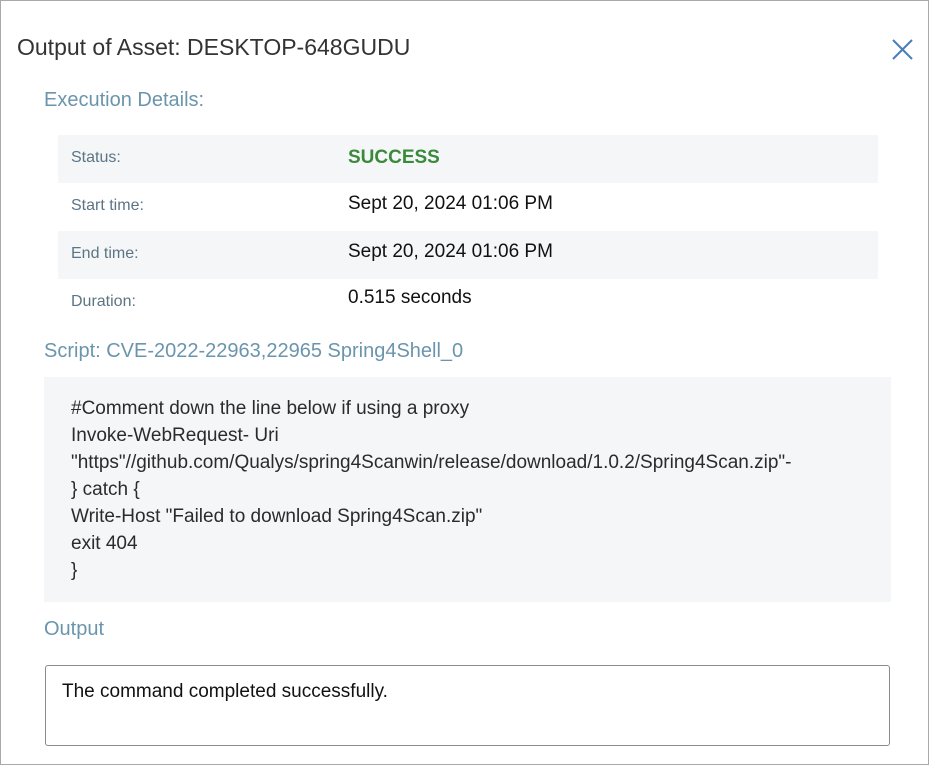 This screenshot has height=765, width=929. Describe the element at coordinates (467, 705) in the screenshot. I see `output-box: The command completed successfully.` at that location.